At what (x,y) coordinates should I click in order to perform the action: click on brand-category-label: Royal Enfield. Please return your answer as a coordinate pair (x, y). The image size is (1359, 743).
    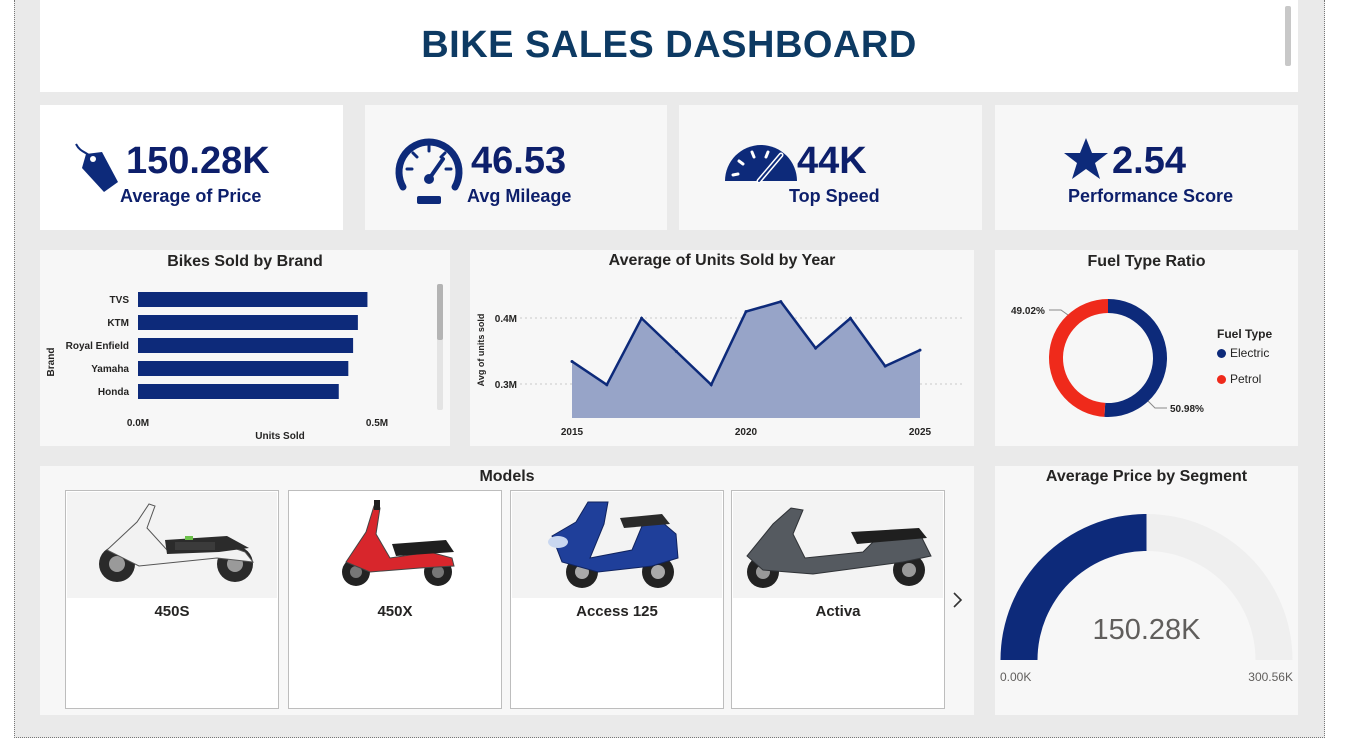
    Looking at the image, I should click on (97, 346).